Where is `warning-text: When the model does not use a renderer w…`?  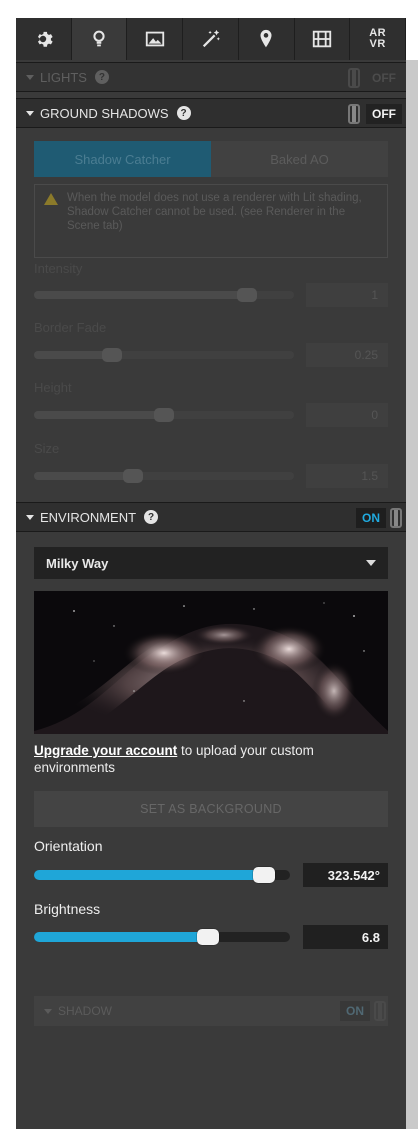 warning-text: When the model does not use a renderer w… is located at coordinates (214, 212).